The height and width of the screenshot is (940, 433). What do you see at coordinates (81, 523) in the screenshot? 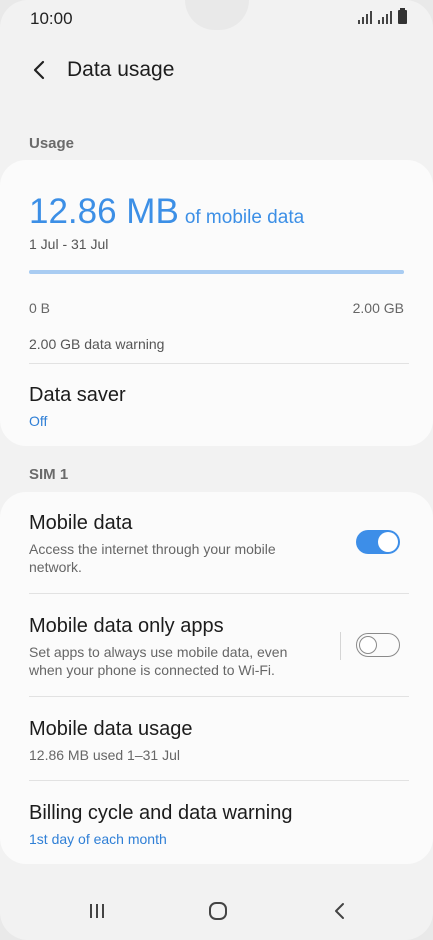
I see `mobile-data-title: Mobile data` at bounding box center [81, 523].